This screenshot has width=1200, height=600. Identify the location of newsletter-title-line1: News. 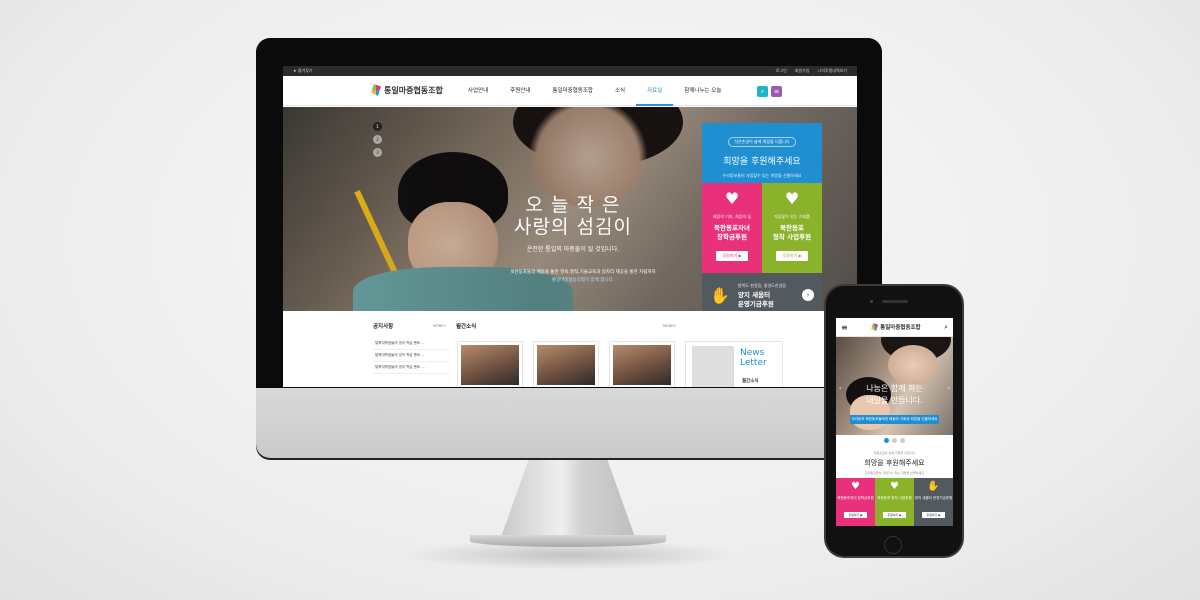
(752, 353).